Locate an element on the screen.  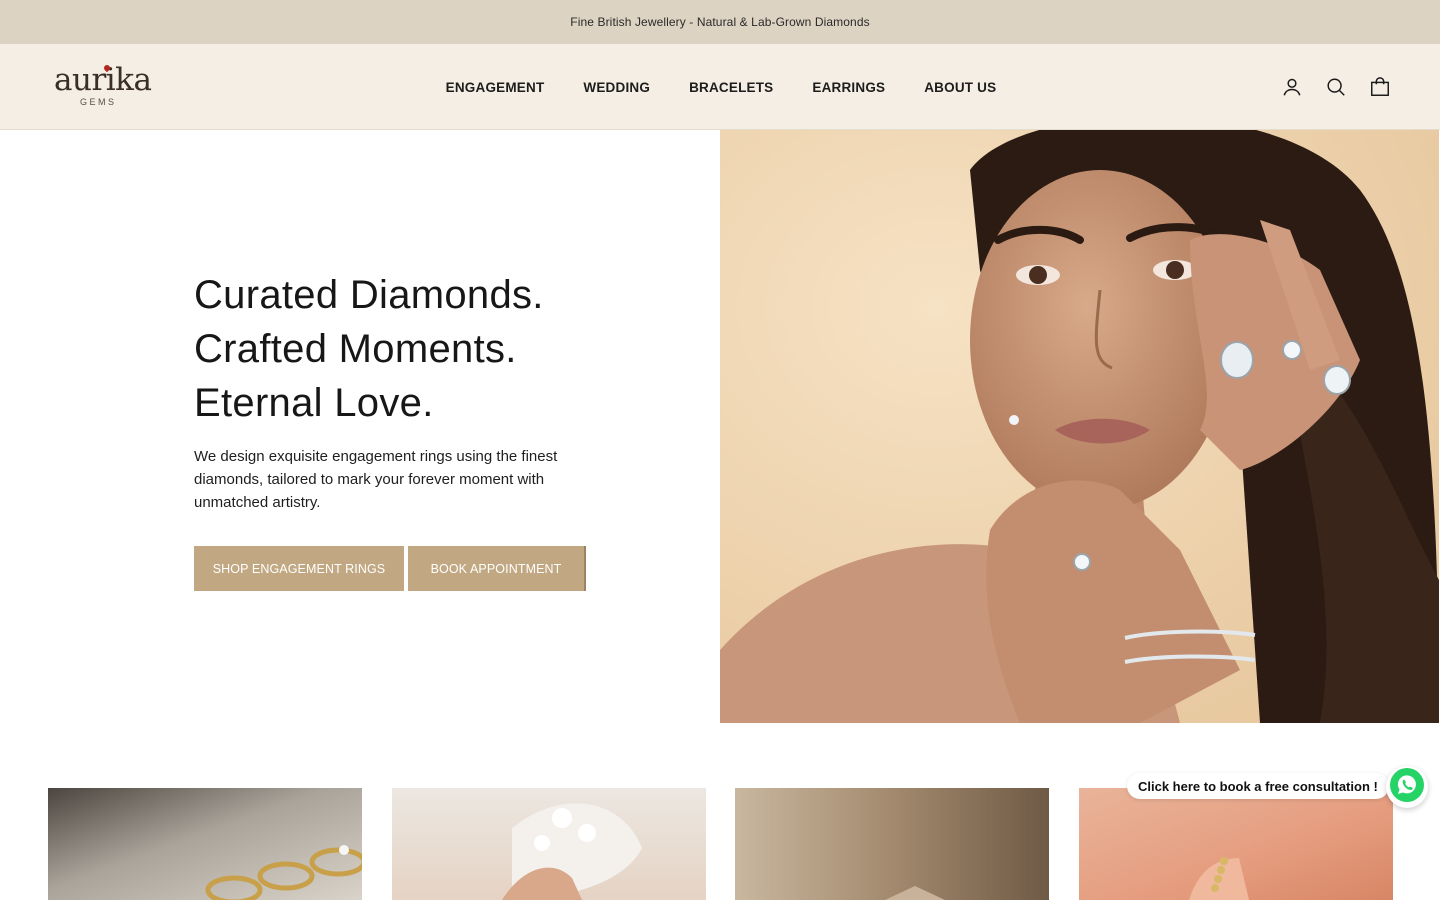
hero-title-line-3: Eternal Love. is located at coordinates (314, 403).